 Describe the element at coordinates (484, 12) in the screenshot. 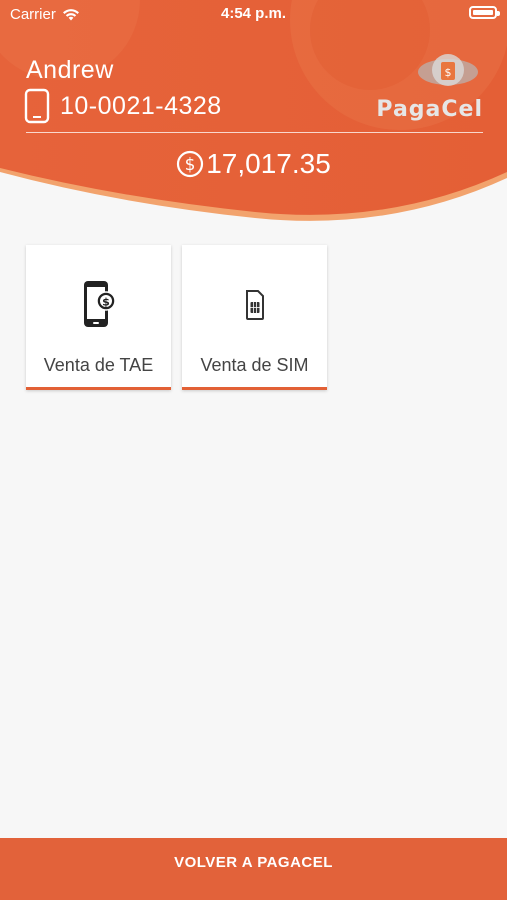

I see `battery-icon` at that location.